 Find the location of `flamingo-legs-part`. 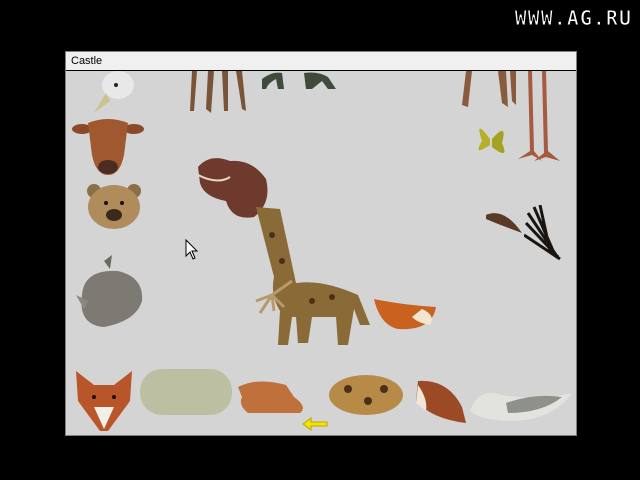

flamingo-legs-part is located at coordinates (539, 117).